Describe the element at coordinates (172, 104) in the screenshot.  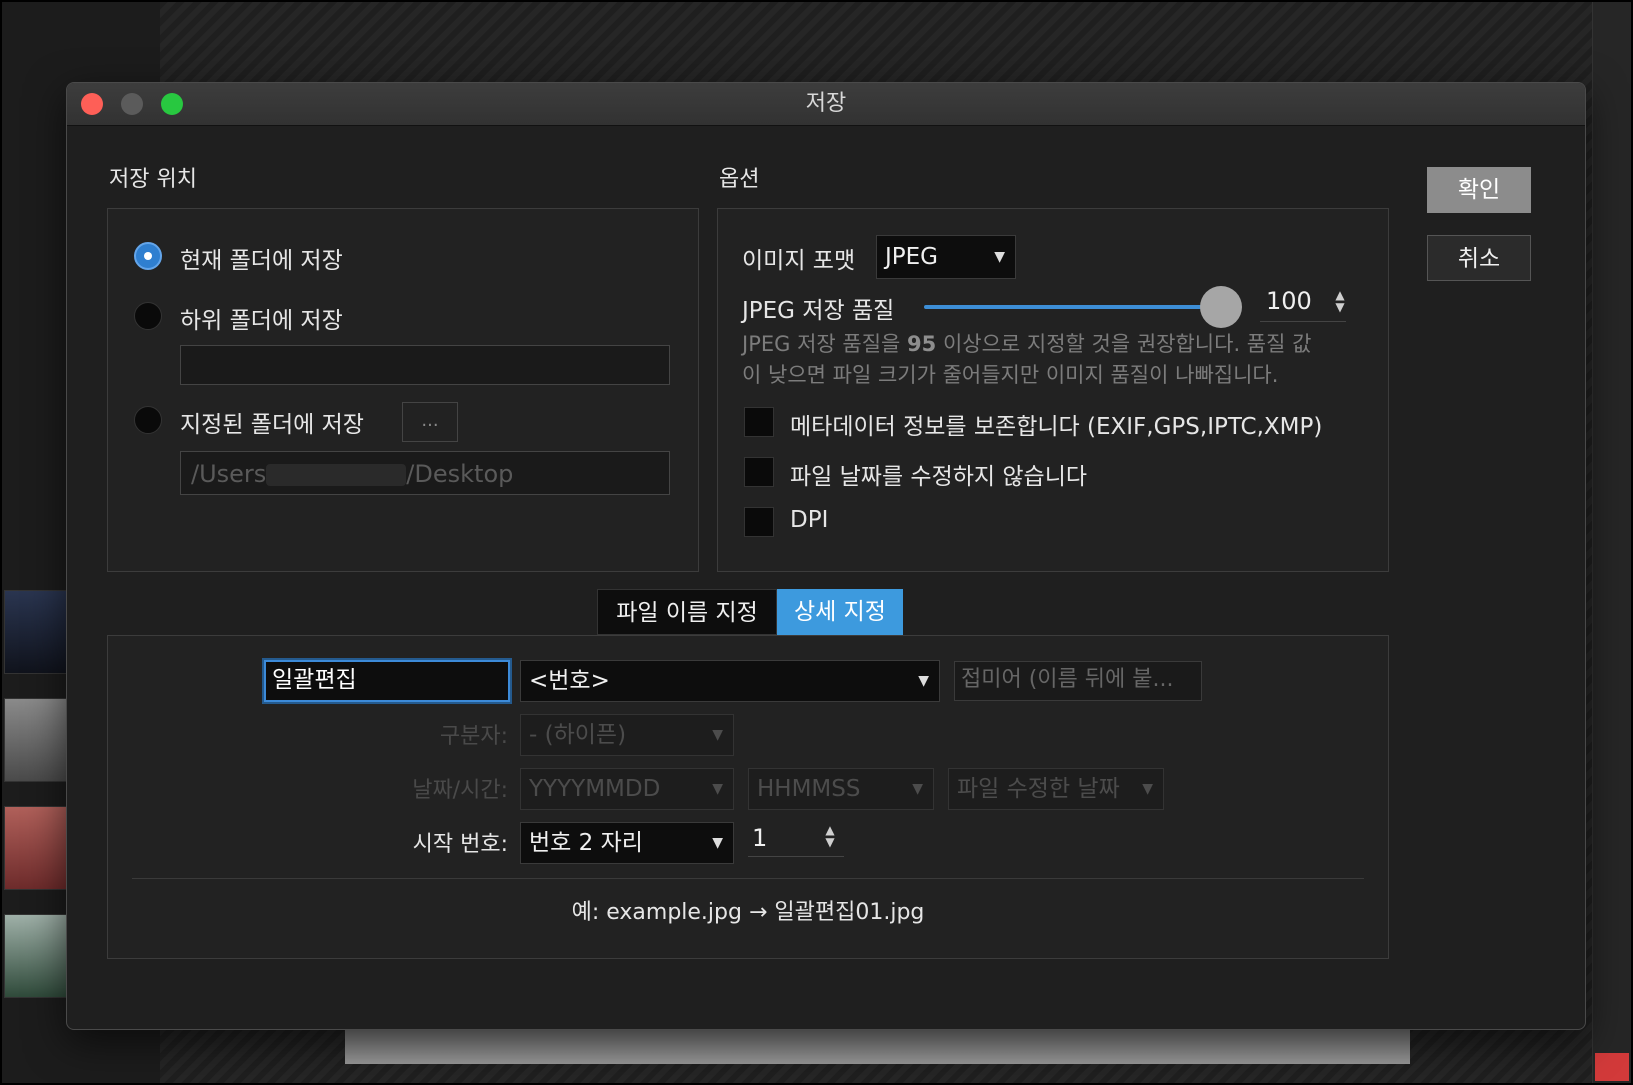
I see `zoom-button` at that location.